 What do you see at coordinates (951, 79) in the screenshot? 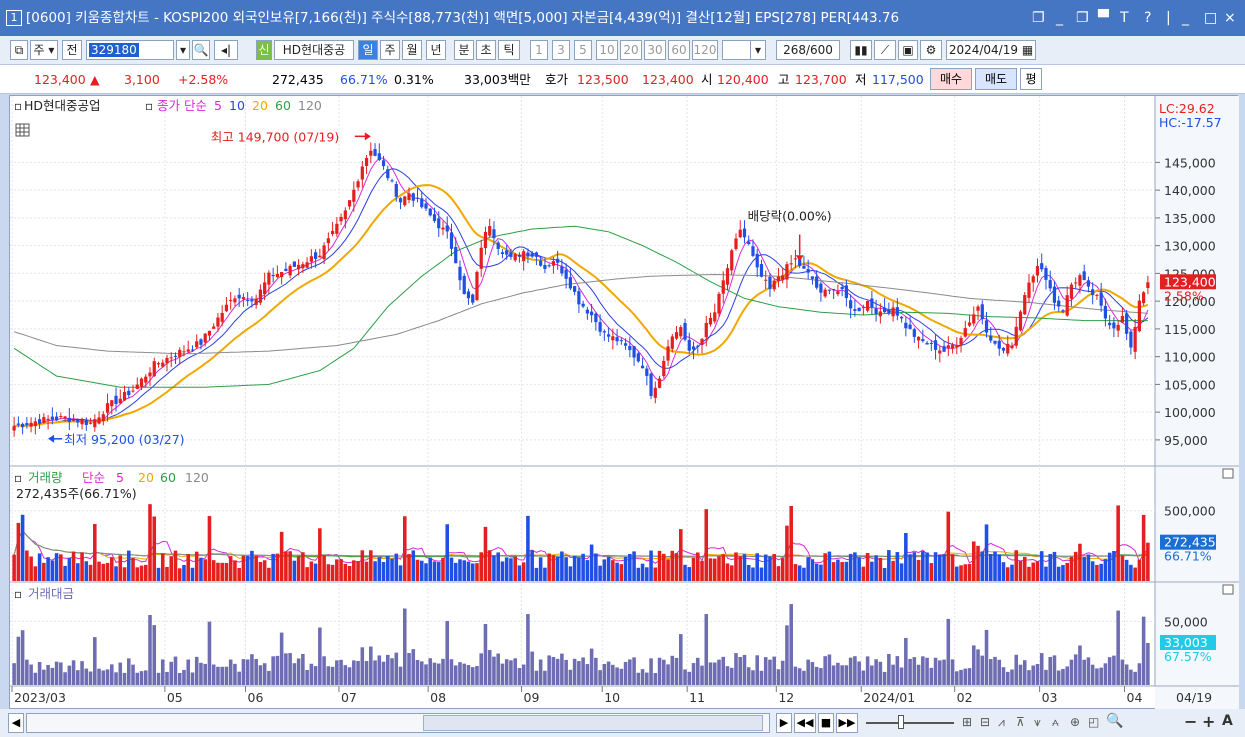
I see `buy-button: 매수` at bounding box center [951, 79].